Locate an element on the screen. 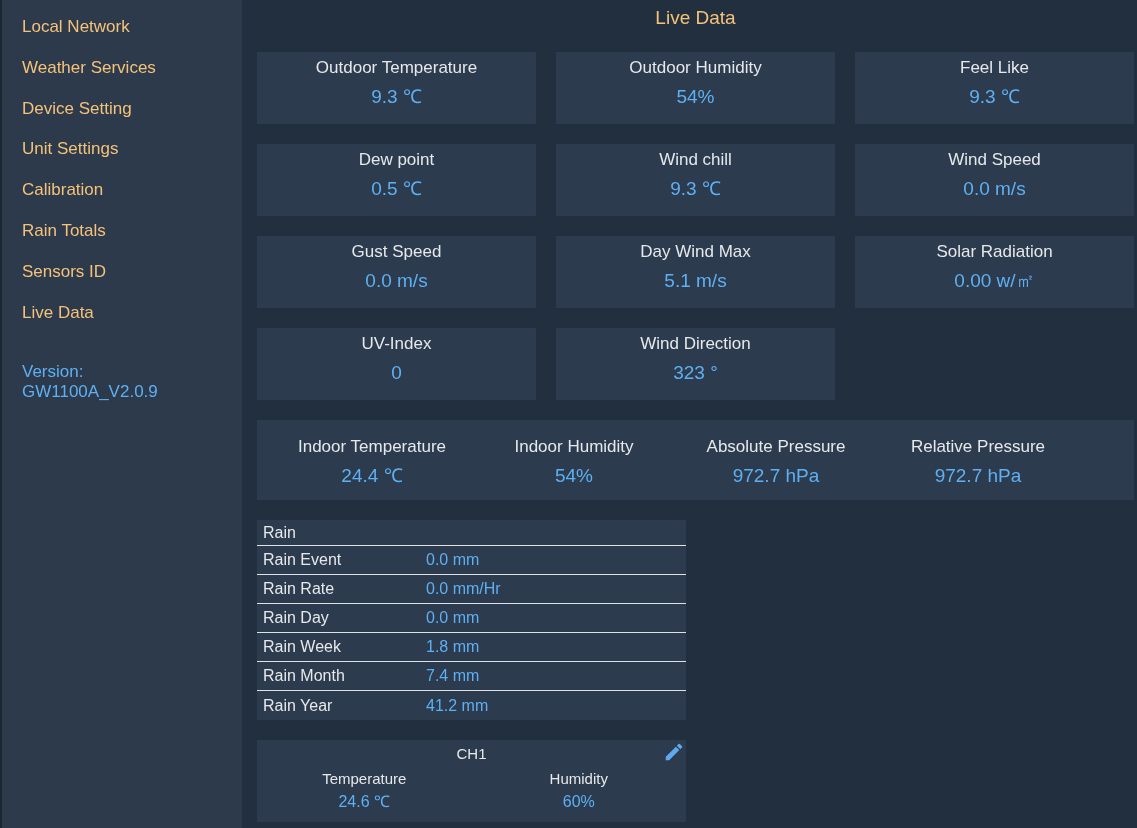  reading-value: 323 ° is located at coordinates (695, 373).